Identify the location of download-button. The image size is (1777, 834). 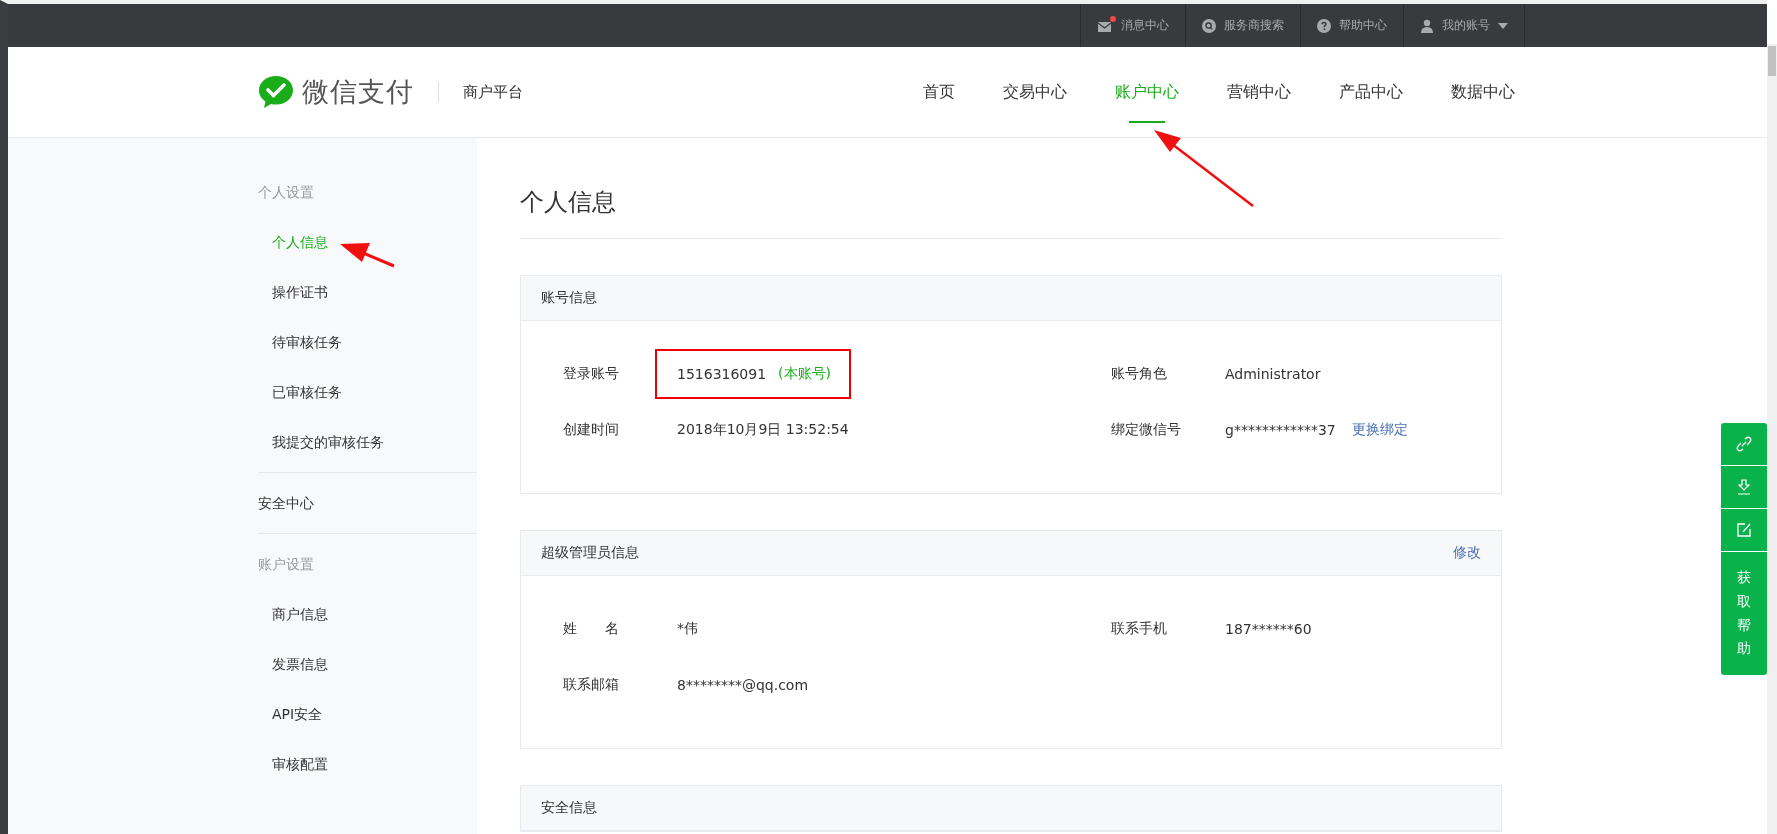
(1744, 487).